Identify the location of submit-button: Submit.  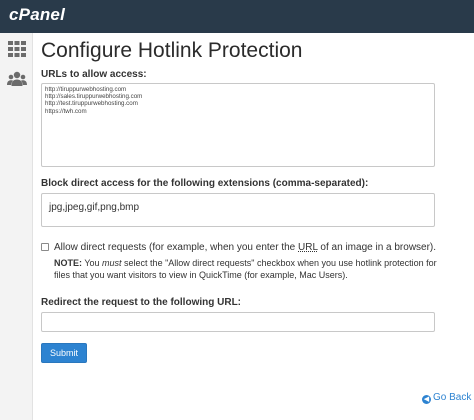
(64, 353).